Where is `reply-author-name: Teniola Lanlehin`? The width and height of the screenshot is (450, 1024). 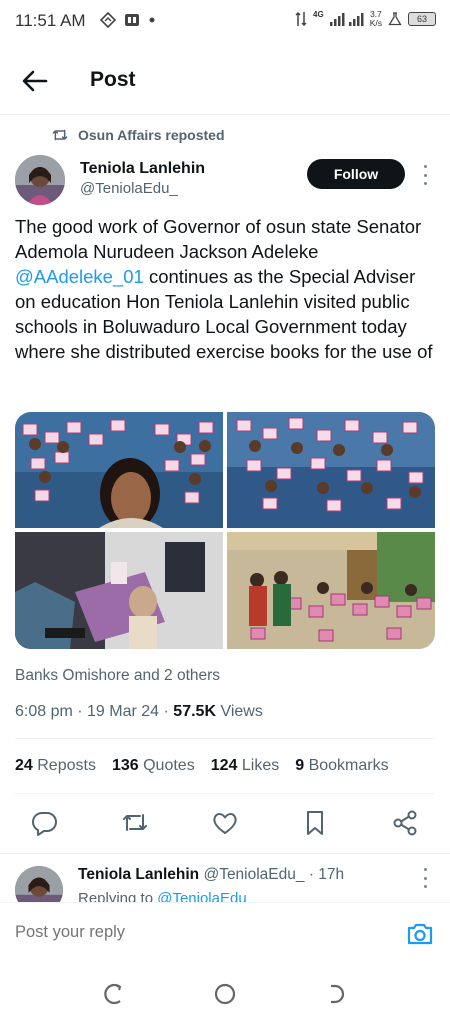 reply-author-name: Teniola Lanlehin is located at coordinates (139, 874).